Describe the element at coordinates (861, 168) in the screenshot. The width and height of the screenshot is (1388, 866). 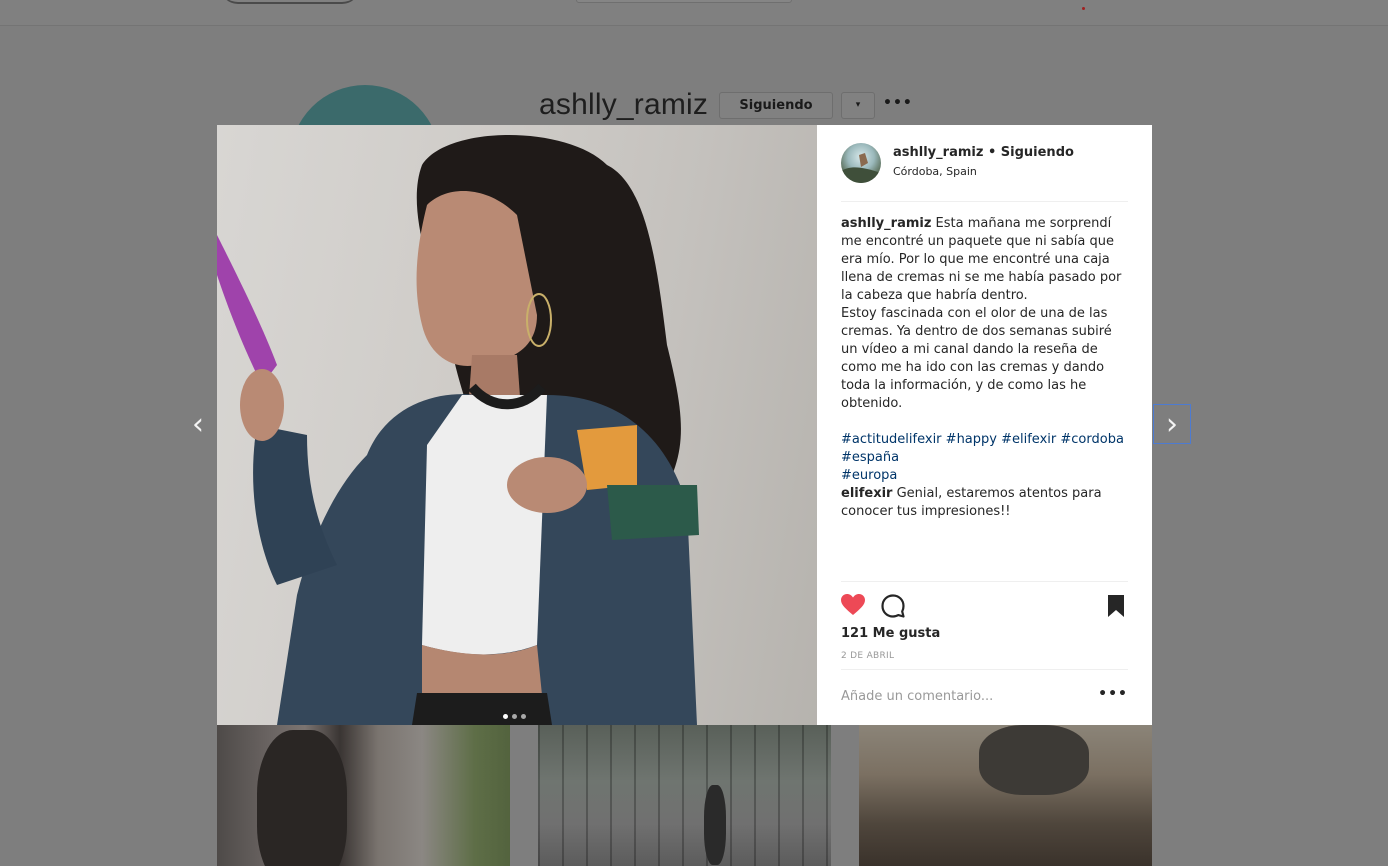
I see `avatar-image` at that location.